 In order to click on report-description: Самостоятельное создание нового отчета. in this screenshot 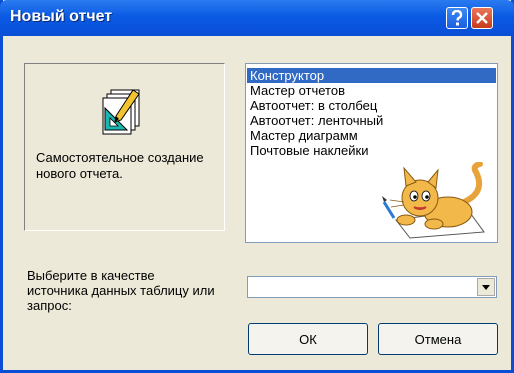, I will do `click(120, 165)`.